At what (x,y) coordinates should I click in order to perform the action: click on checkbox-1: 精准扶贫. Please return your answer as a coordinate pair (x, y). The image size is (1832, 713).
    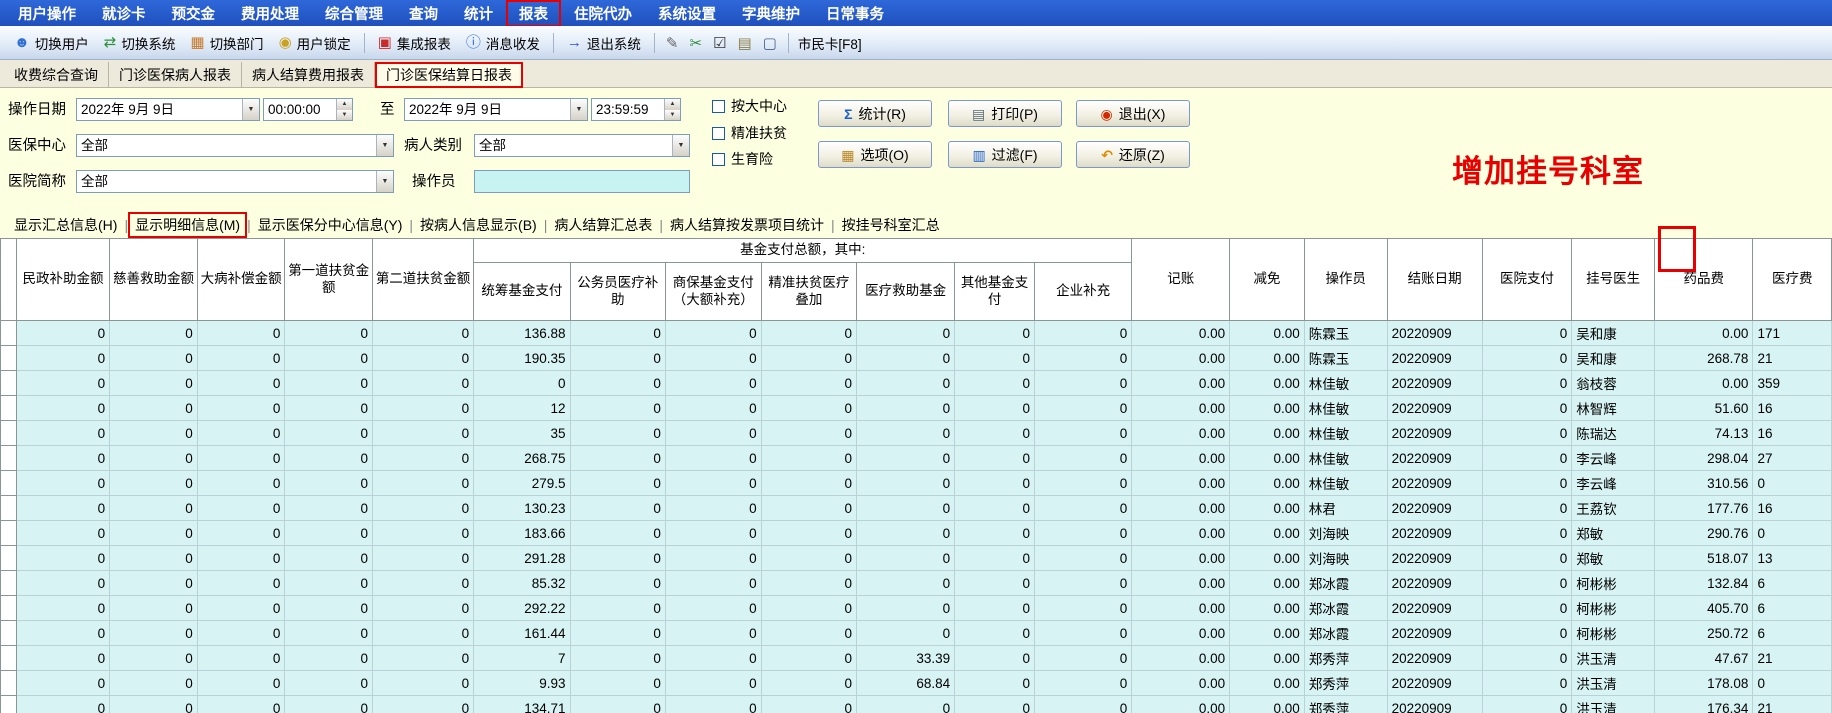
    Looking at the image, I should click on (749, 133).